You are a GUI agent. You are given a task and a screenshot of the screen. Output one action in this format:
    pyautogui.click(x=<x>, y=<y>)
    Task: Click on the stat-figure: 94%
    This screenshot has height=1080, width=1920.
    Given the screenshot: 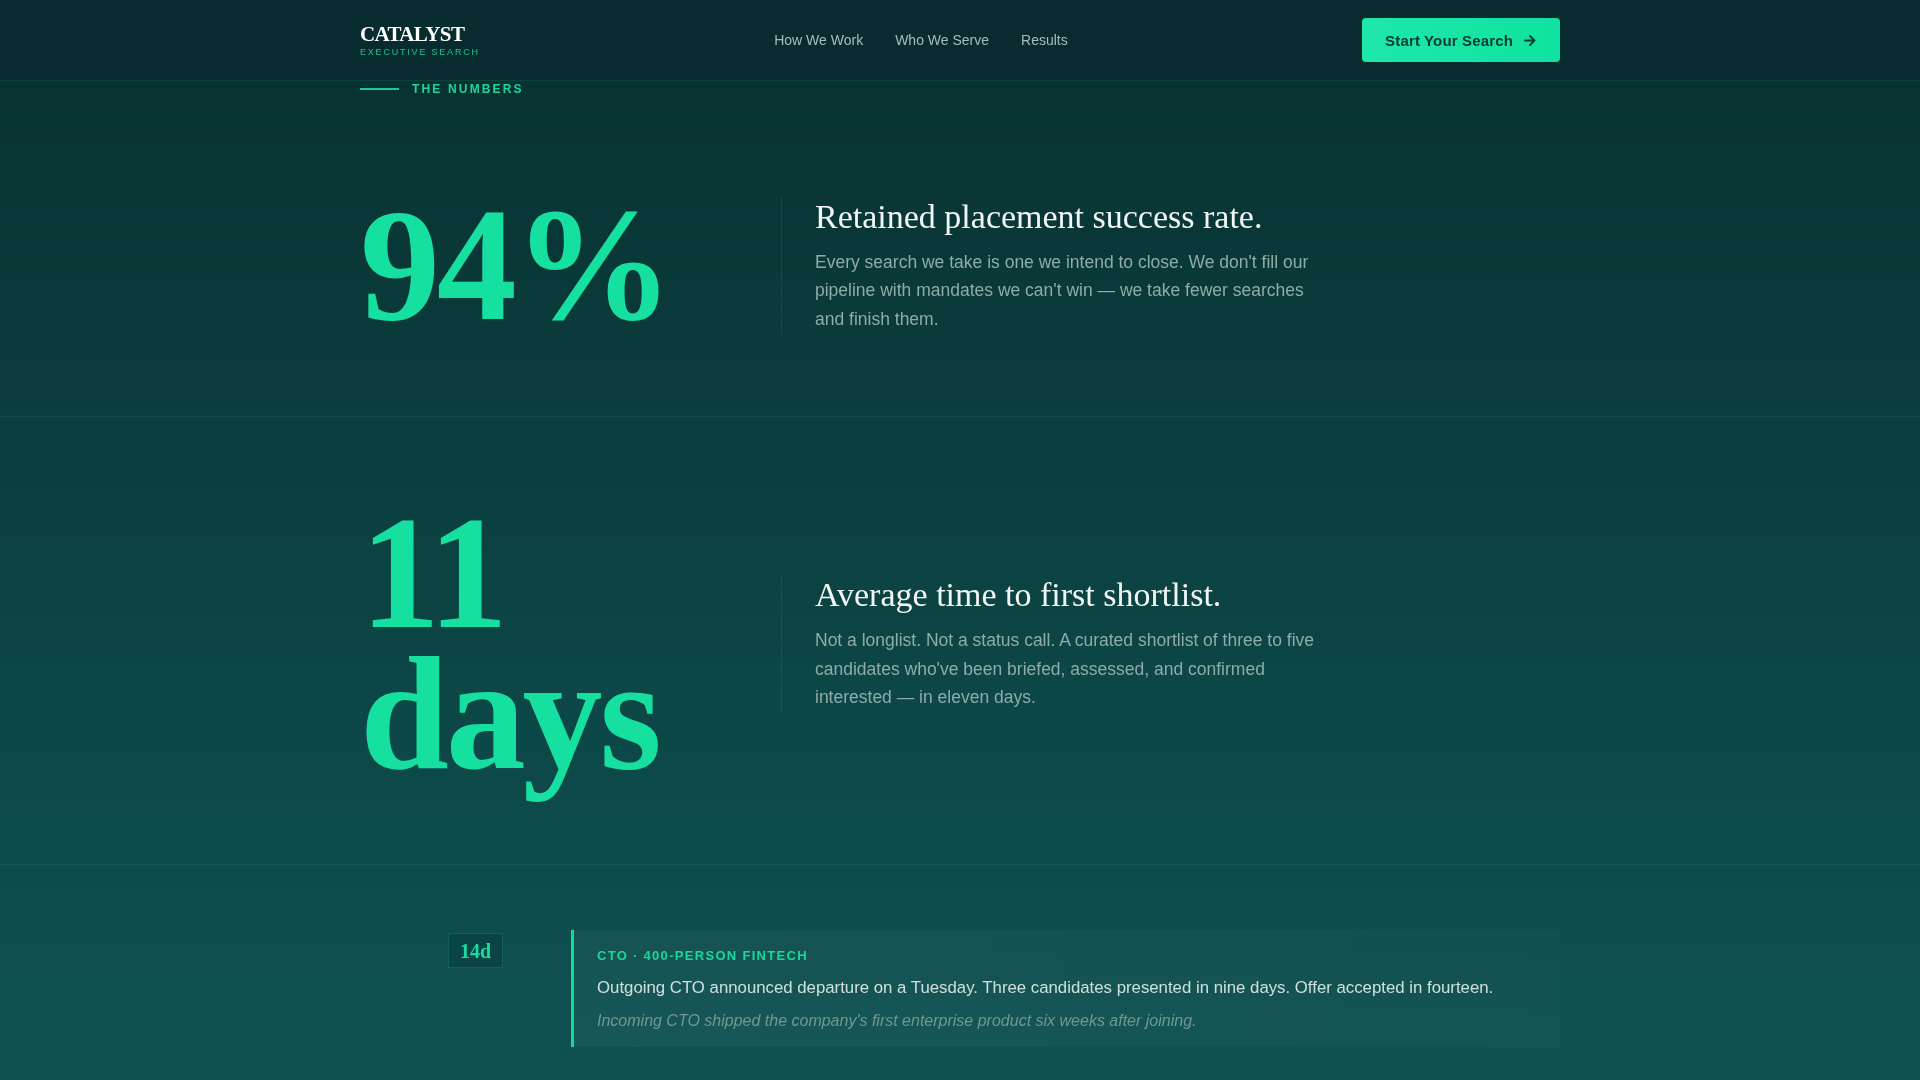 What is the action you would take?
    pyautogui.click(x=516, y=275)
    